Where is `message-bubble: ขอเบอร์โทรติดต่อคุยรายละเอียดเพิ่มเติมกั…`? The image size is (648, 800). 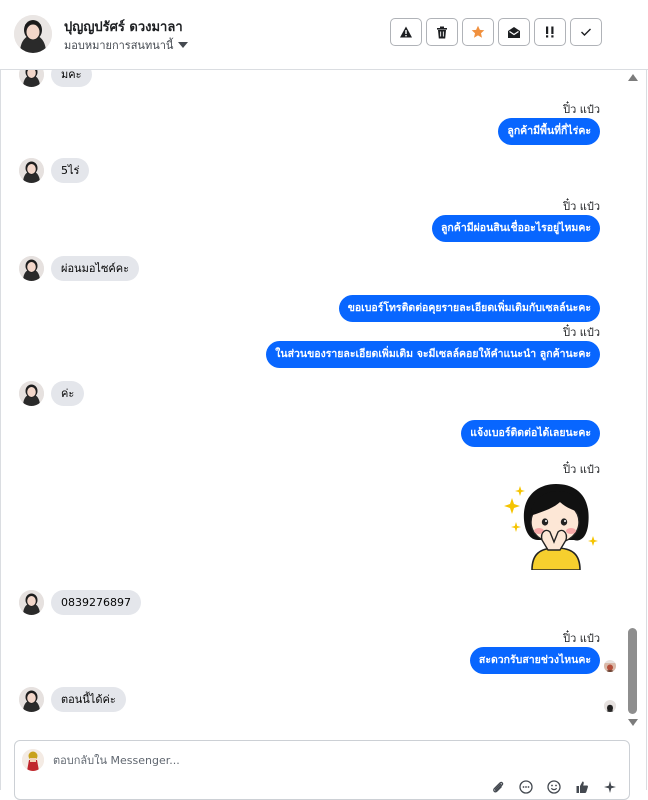
message-bubble: ขอเบอร์โทรติดต่อคุยรายละเอียดเพิ่มเติมกั… is located at coordinates (469, 308).